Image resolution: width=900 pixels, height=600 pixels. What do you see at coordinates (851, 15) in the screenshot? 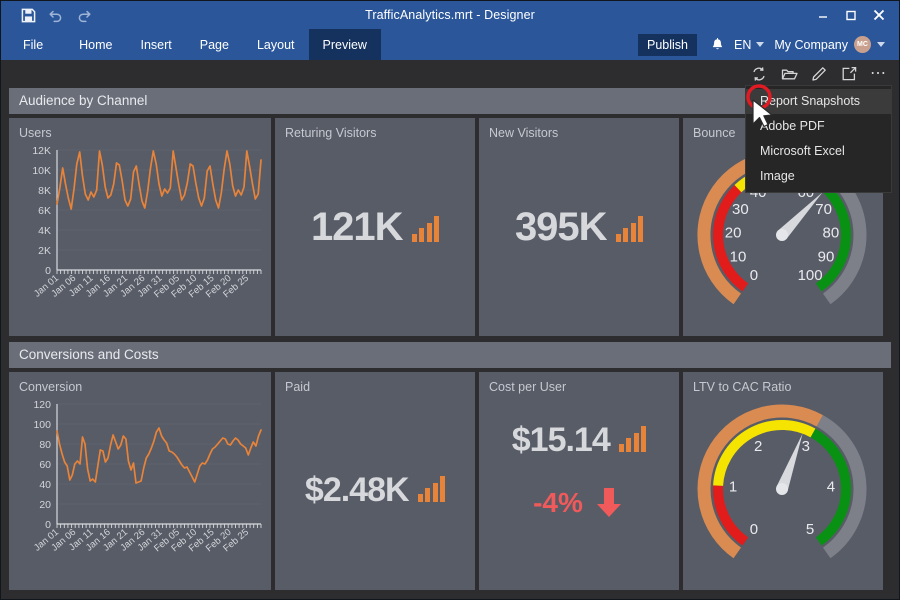
I see `maximize-button` at bounding box center [851, 15].